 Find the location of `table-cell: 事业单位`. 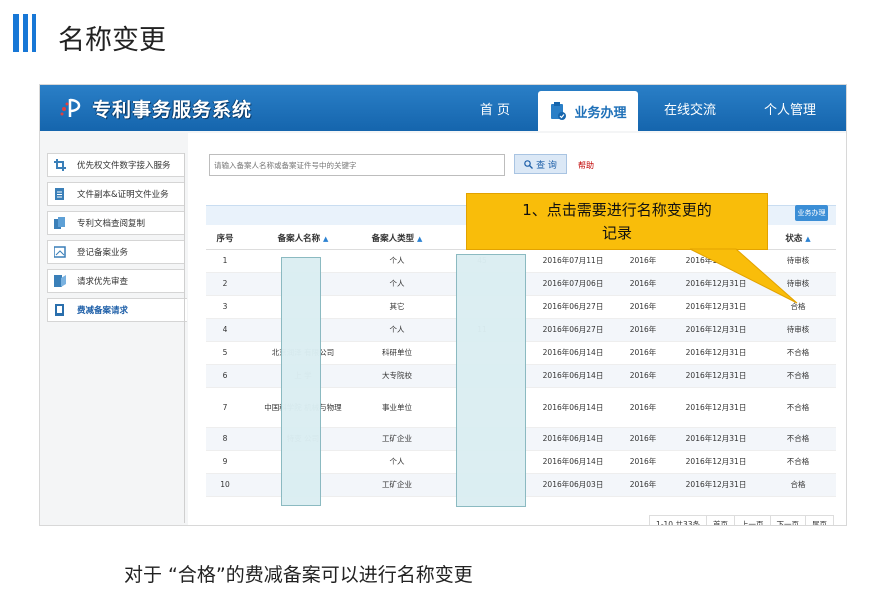

table-cell: 事业单位 is located at coordinates (397, 407).